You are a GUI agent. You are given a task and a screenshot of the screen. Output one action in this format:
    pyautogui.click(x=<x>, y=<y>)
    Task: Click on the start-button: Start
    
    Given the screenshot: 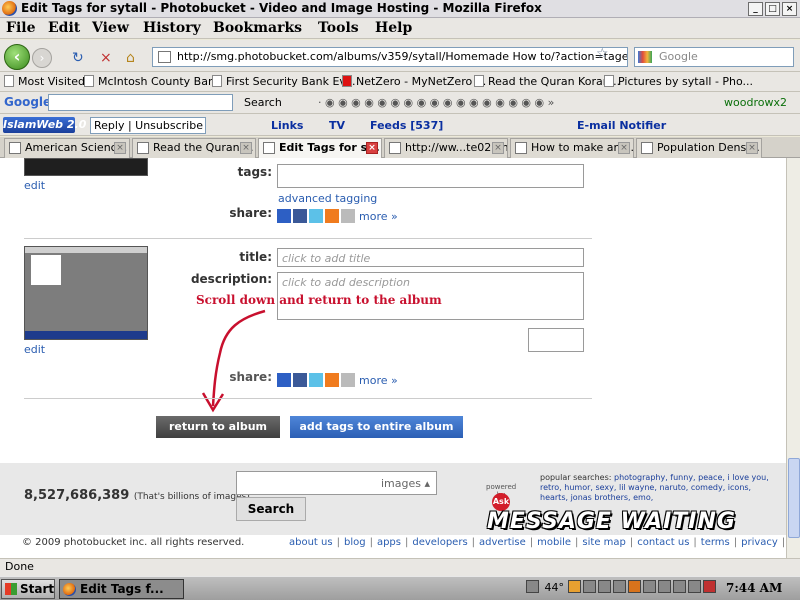 What is the action you would take?
    pyautogui.click(x=28, y=589)
    